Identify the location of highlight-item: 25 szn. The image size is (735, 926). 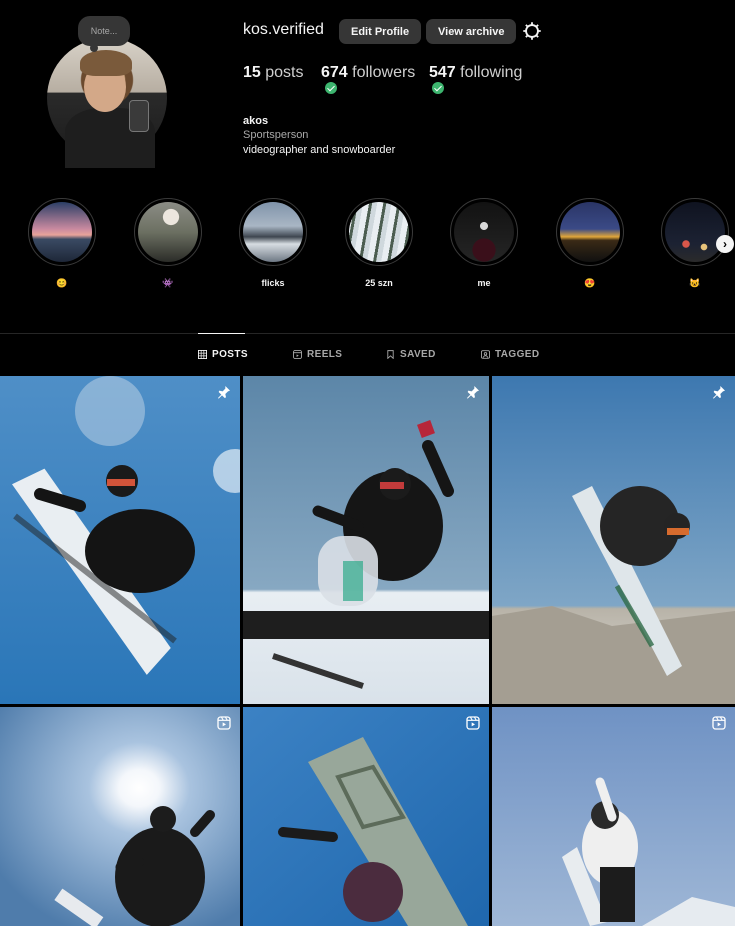
(379, 244).